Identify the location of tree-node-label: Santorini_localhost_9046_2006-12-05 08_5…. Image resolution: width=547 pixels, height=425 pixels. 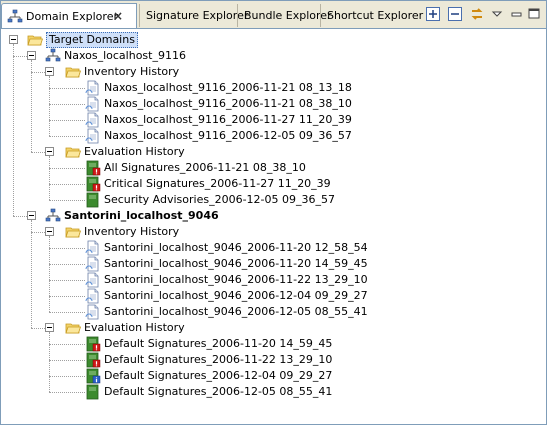
(236, 311).